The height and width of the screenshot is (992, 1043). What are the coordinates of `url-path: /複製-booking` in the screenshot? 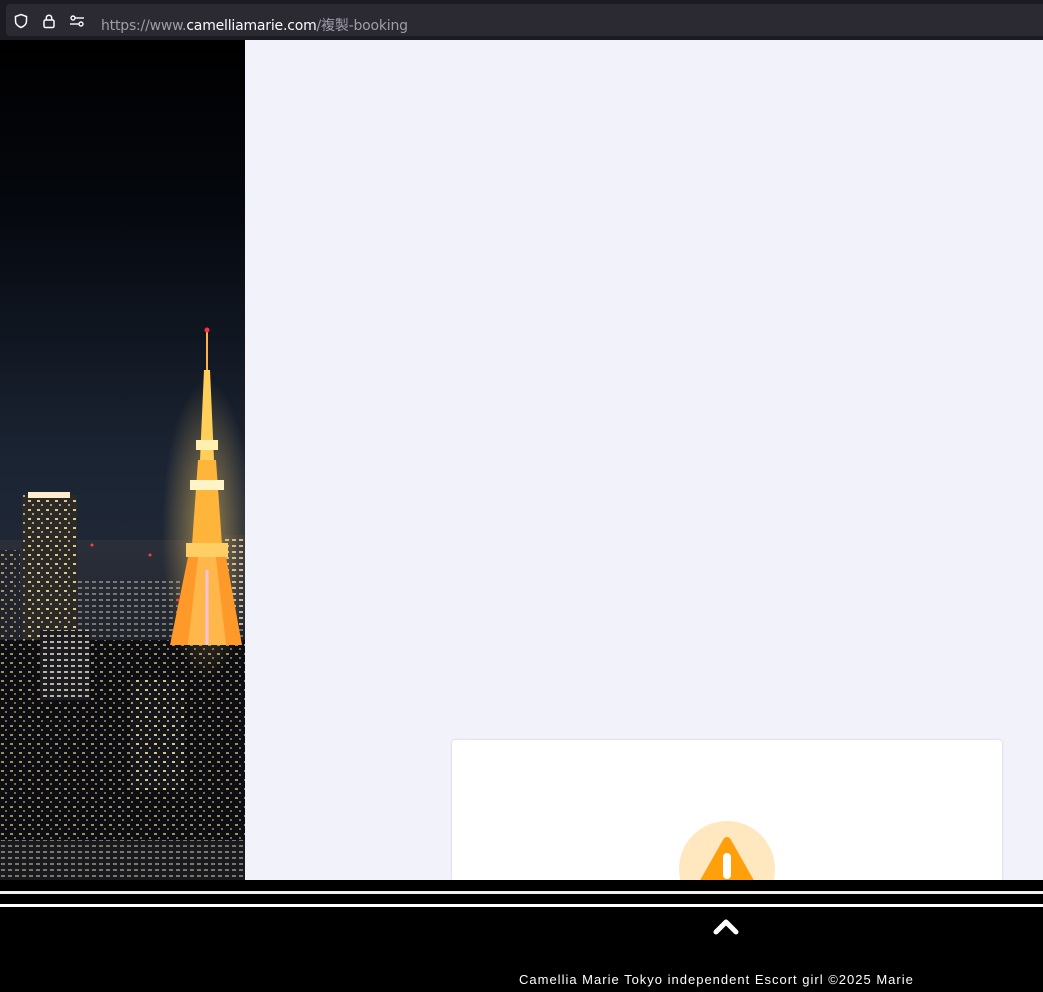 It's located at (362, 26).